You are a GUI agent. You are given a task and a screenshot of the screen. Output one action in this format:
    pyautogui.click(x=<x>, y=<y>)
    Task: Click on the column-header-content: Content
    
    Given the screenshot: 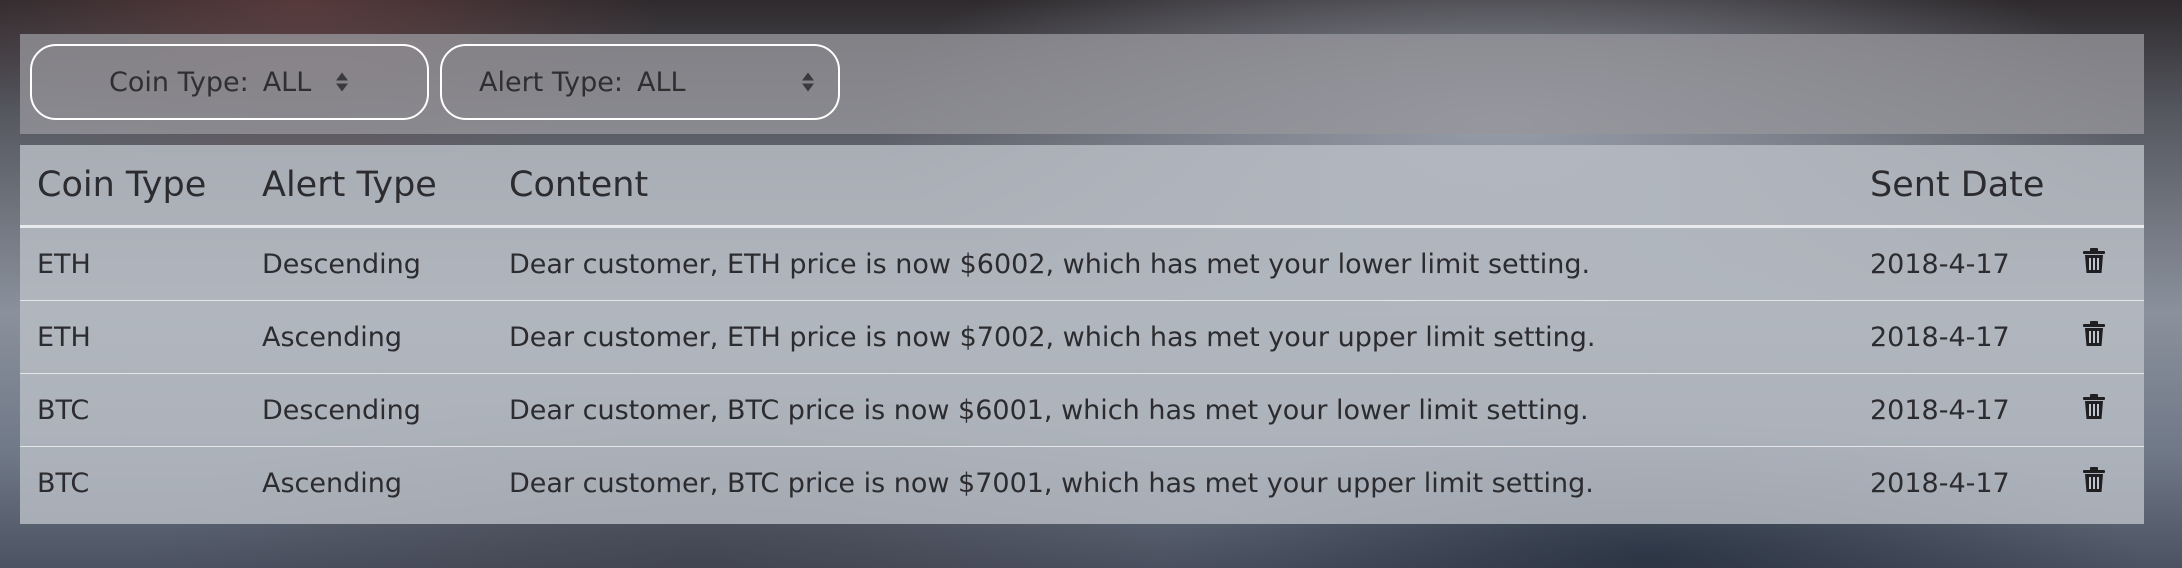 What is the action you would take?
    pyautogui.click(x=1189, y=186)
    